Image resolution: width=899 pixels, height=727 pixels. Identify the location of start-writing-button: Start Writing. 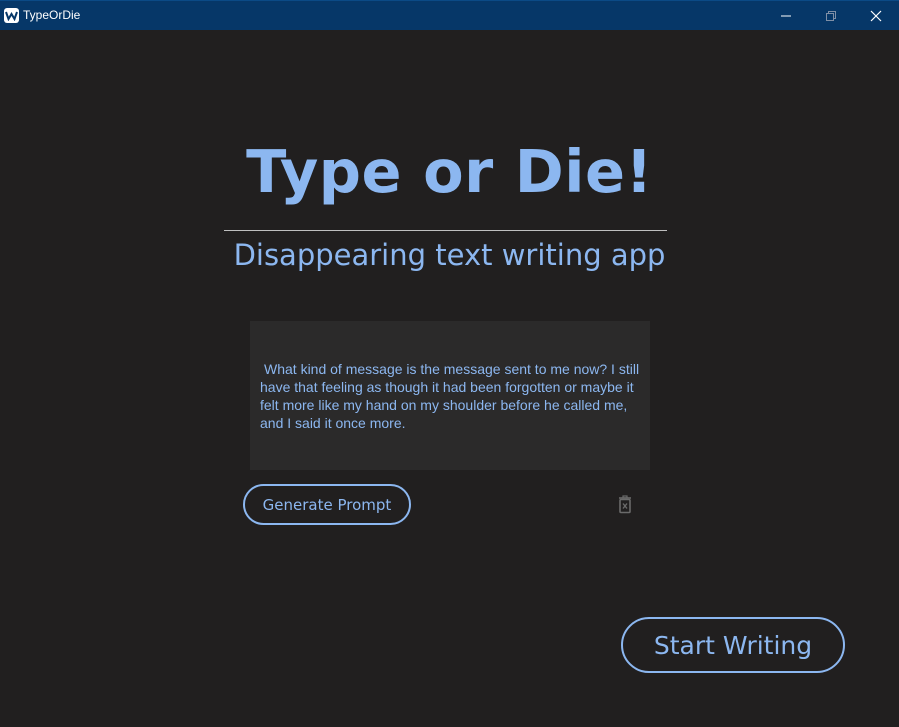
(733, 645).